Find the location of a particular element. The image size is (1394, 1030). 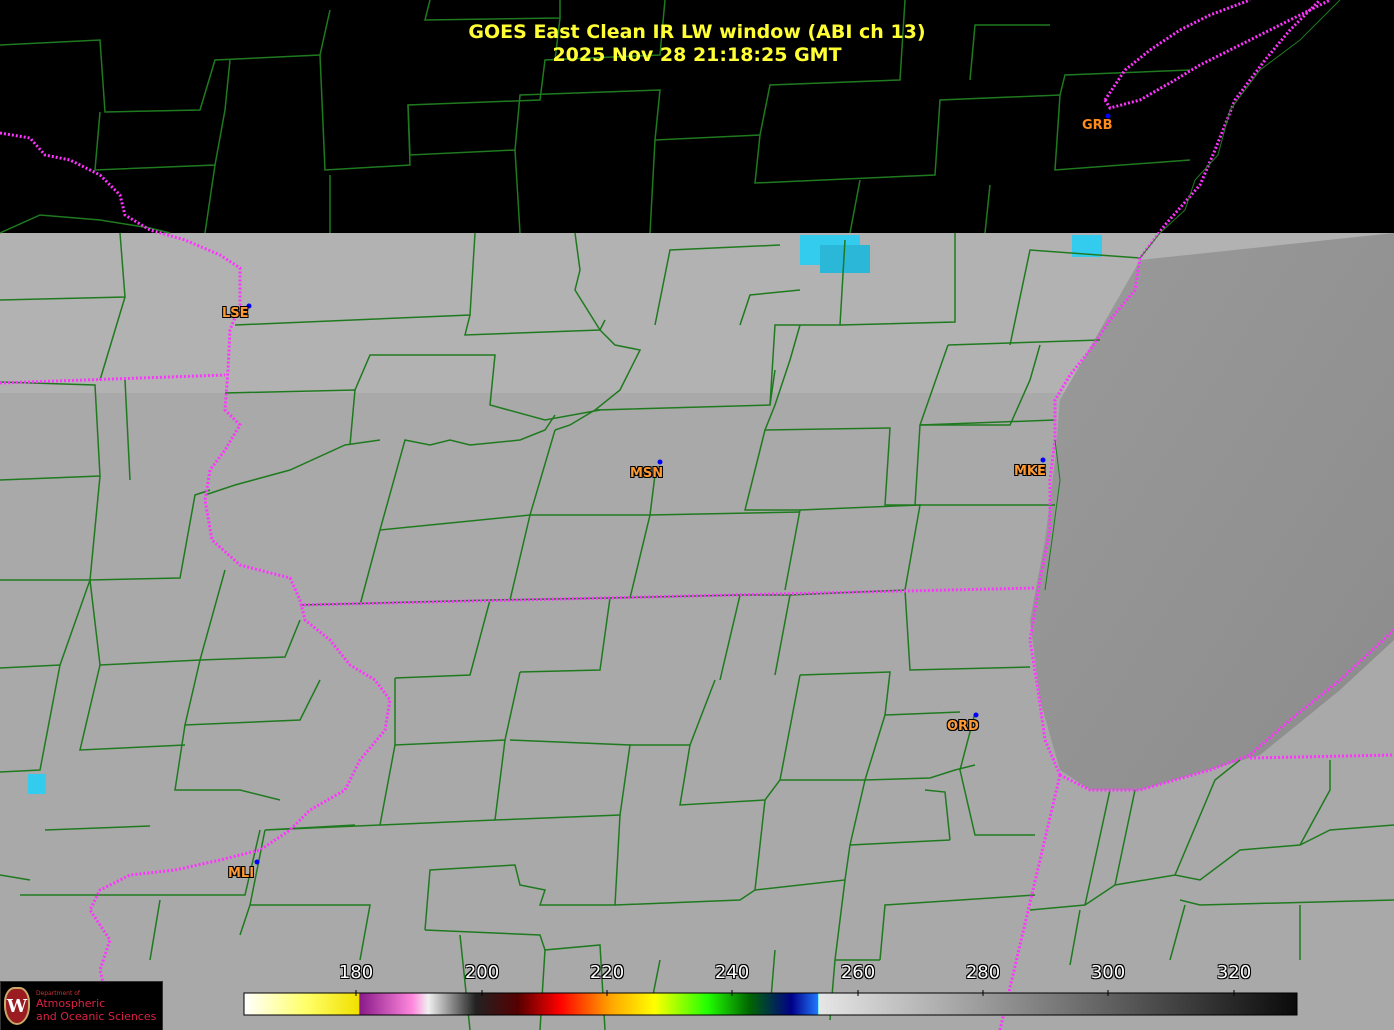

station-label-lse: LSE is located at coordinates (235, 313).